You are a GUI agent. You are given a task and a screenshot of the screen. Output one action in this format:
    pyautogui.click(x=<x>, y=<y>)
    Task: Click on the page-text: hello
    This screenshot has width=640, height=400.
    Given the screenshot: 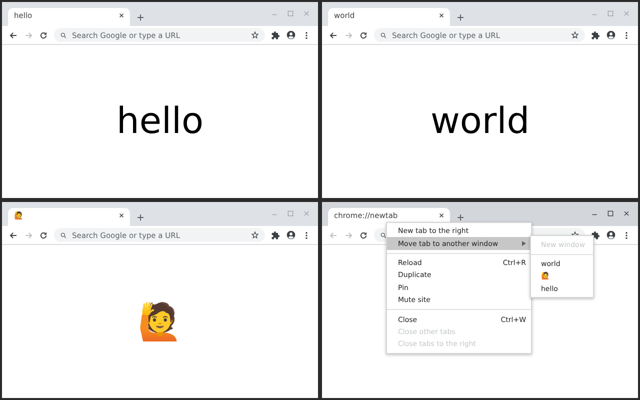 What is the action you would take?
    pyautogui.click(x=160, y=121)
    